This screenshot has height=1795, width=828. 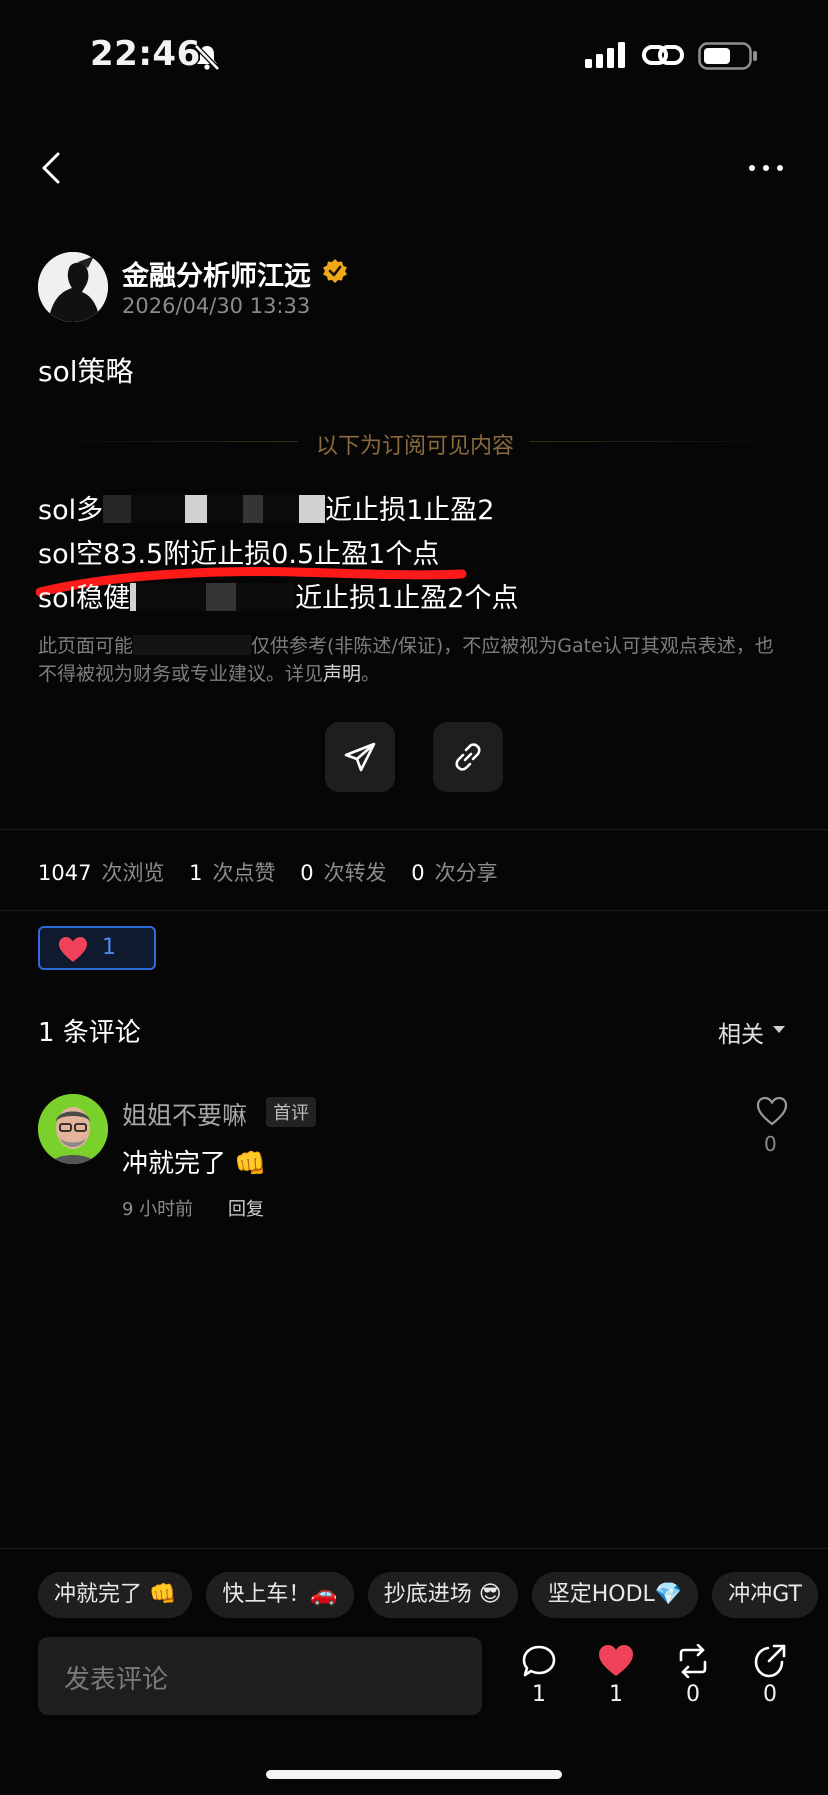 What do you see at coordinates (115, 1595) in the screenshot?
I see `quick-reply-chip: 冲就完了 👊` at bounding box center [115, 1595].